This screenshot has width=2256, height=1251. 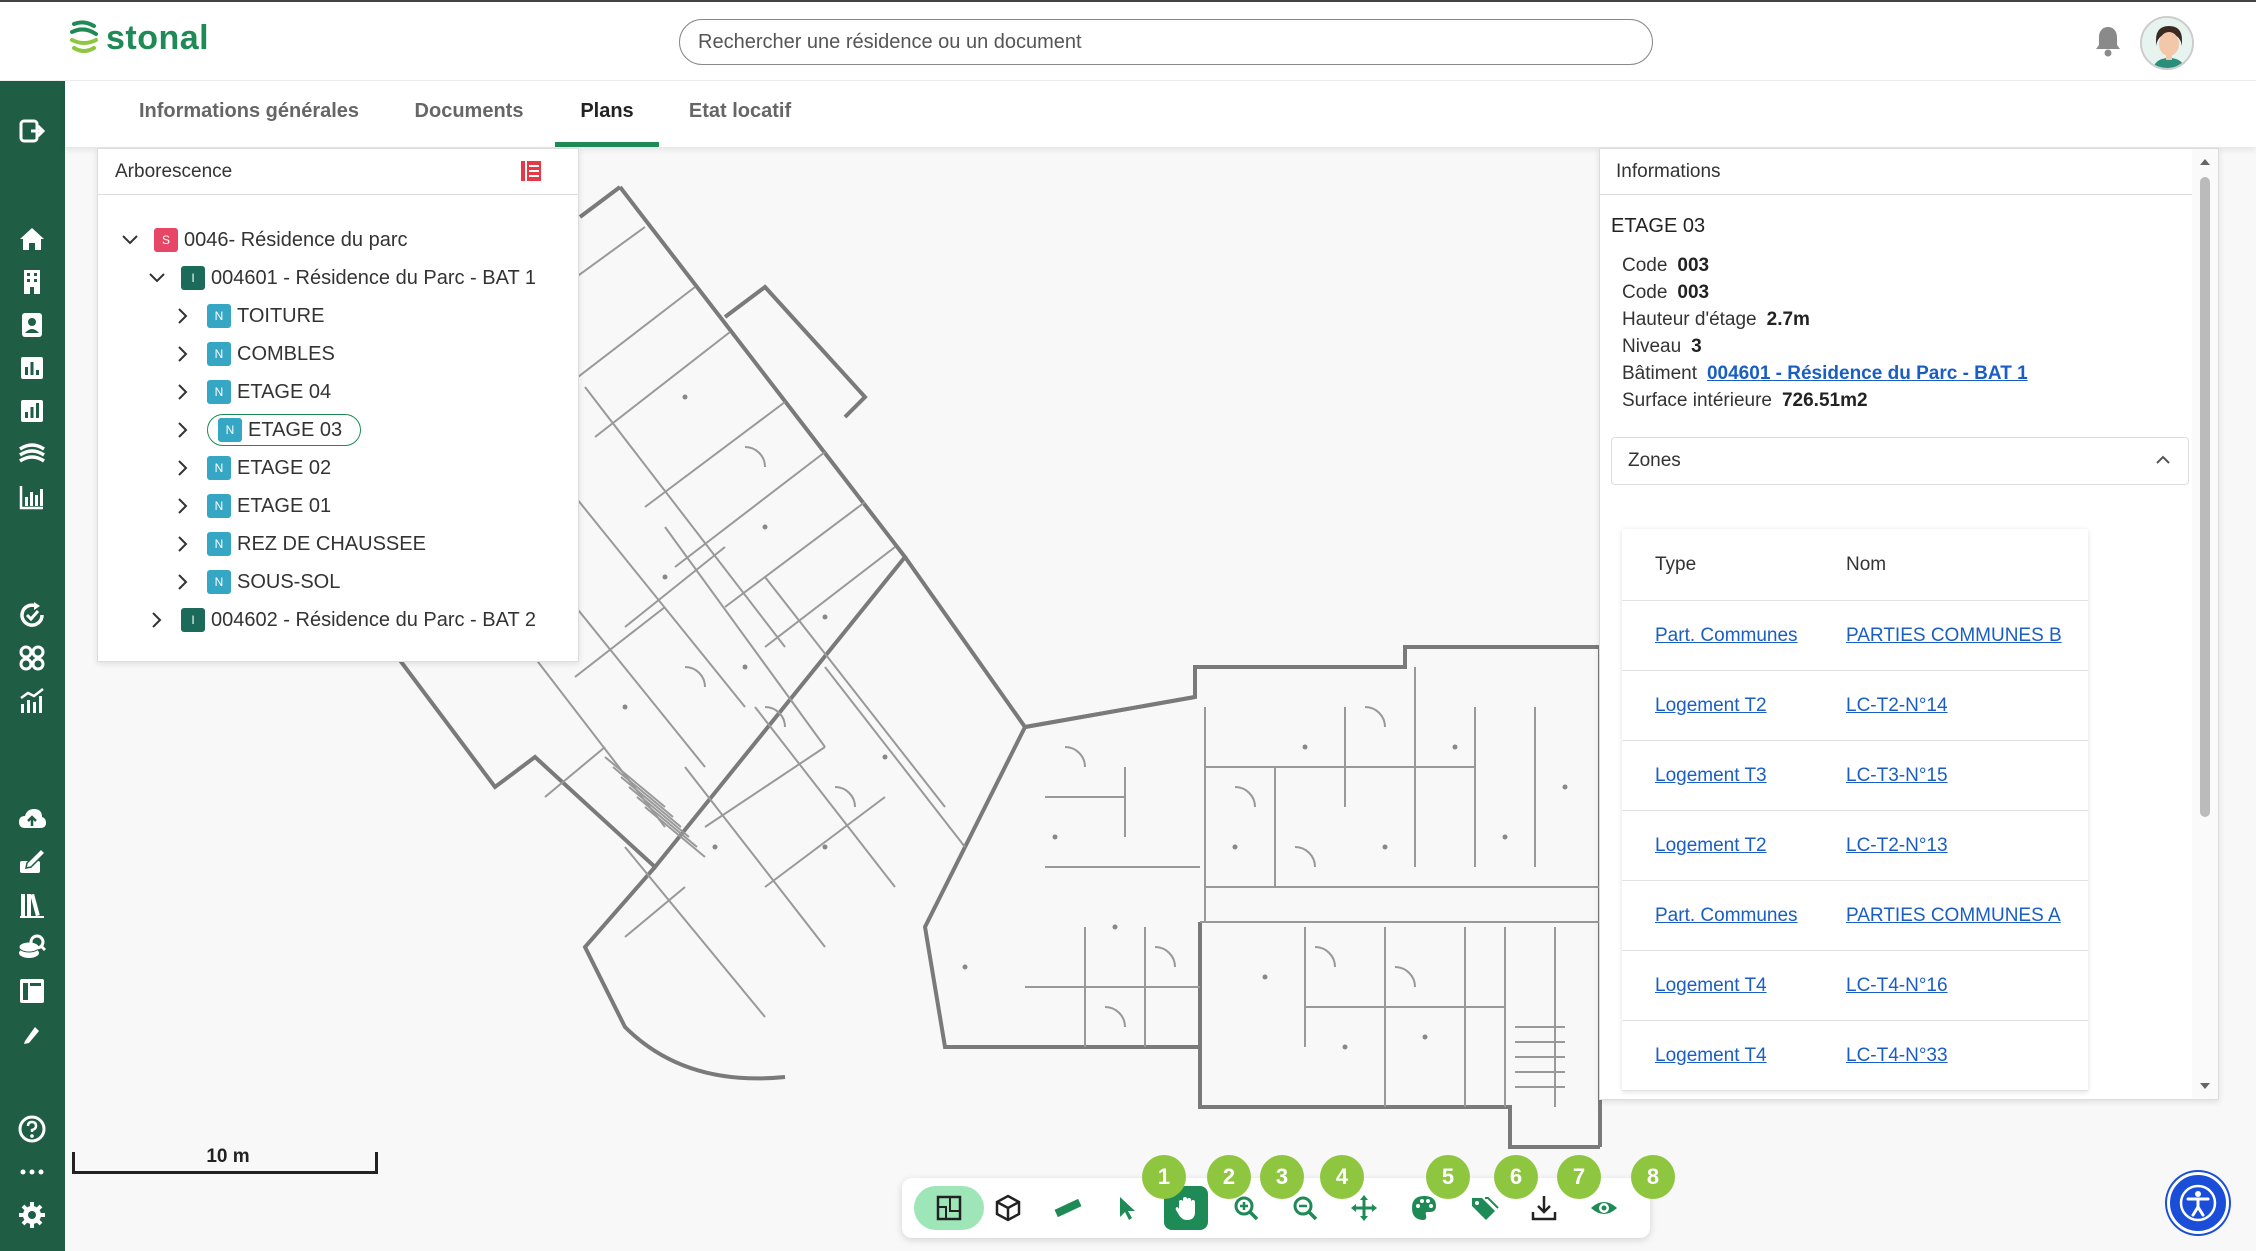 I want to click on sidebar-item-pen, so click(x=32, y=1034).